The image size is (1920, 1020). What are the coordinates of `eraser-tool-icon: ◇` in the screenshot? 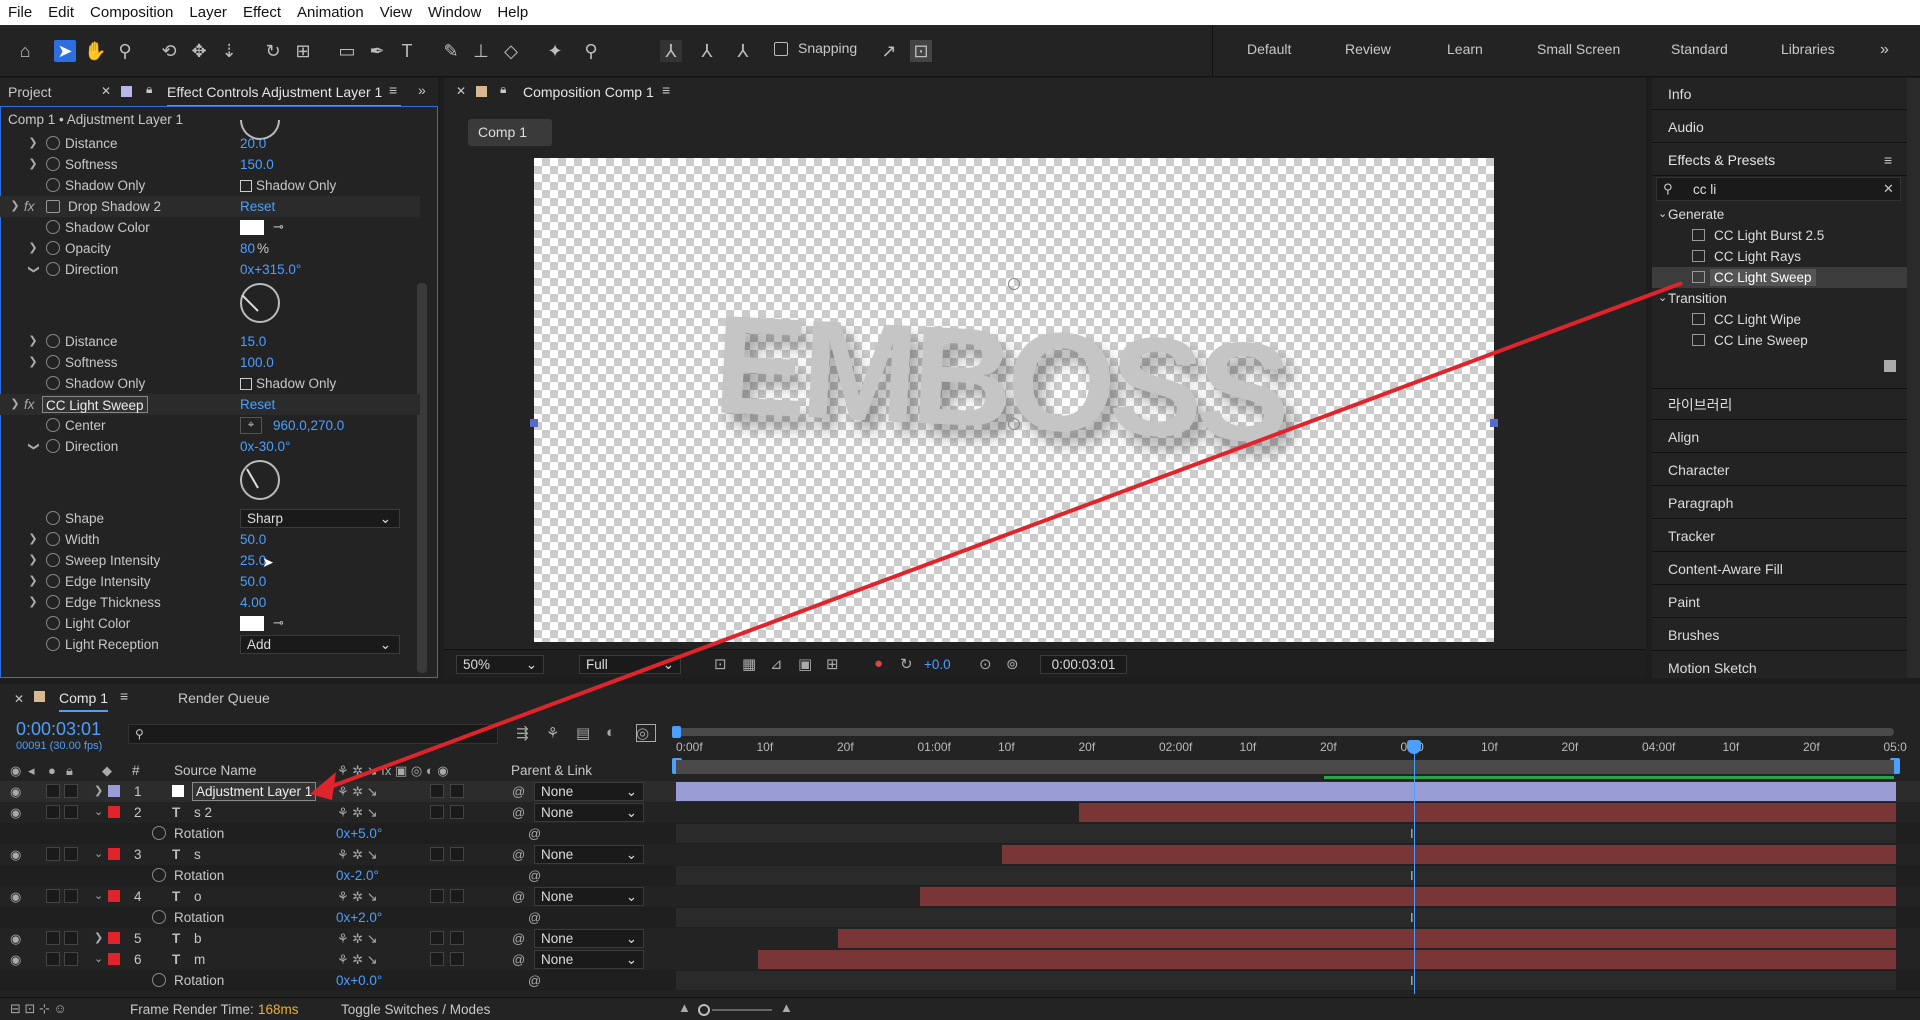 It's located at (511, 51).